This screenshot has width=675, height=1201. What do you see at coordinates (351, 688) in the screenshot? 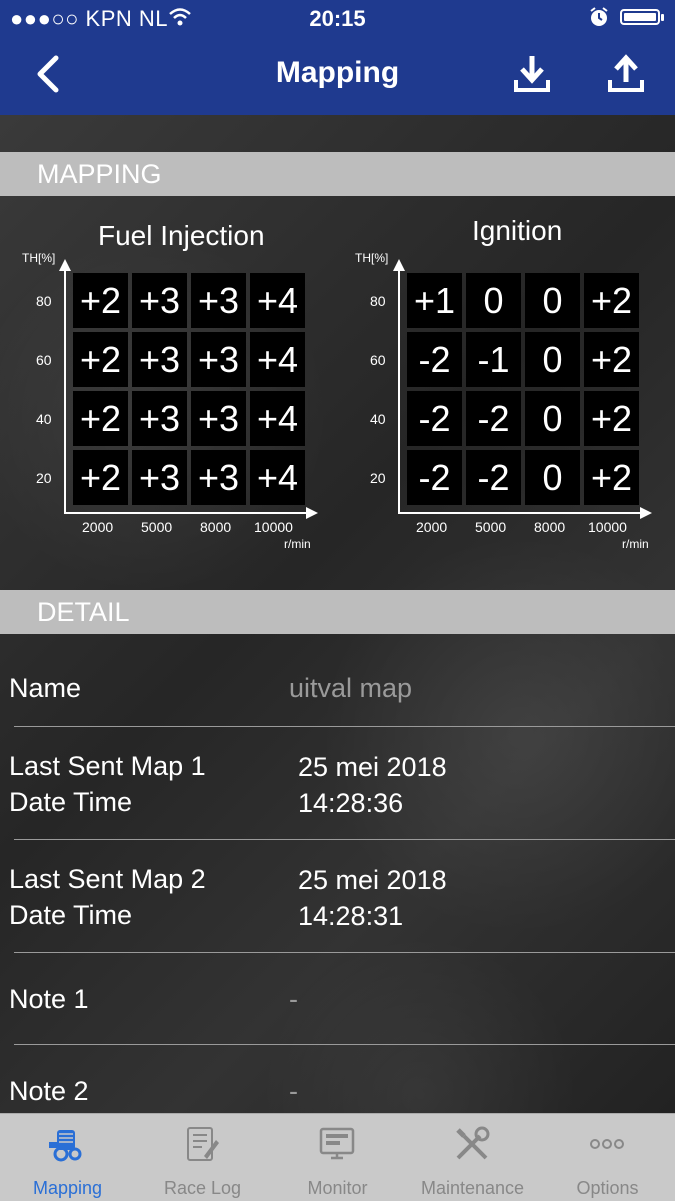
I see `name-value: uitval map` at bounding box center [351, 688].